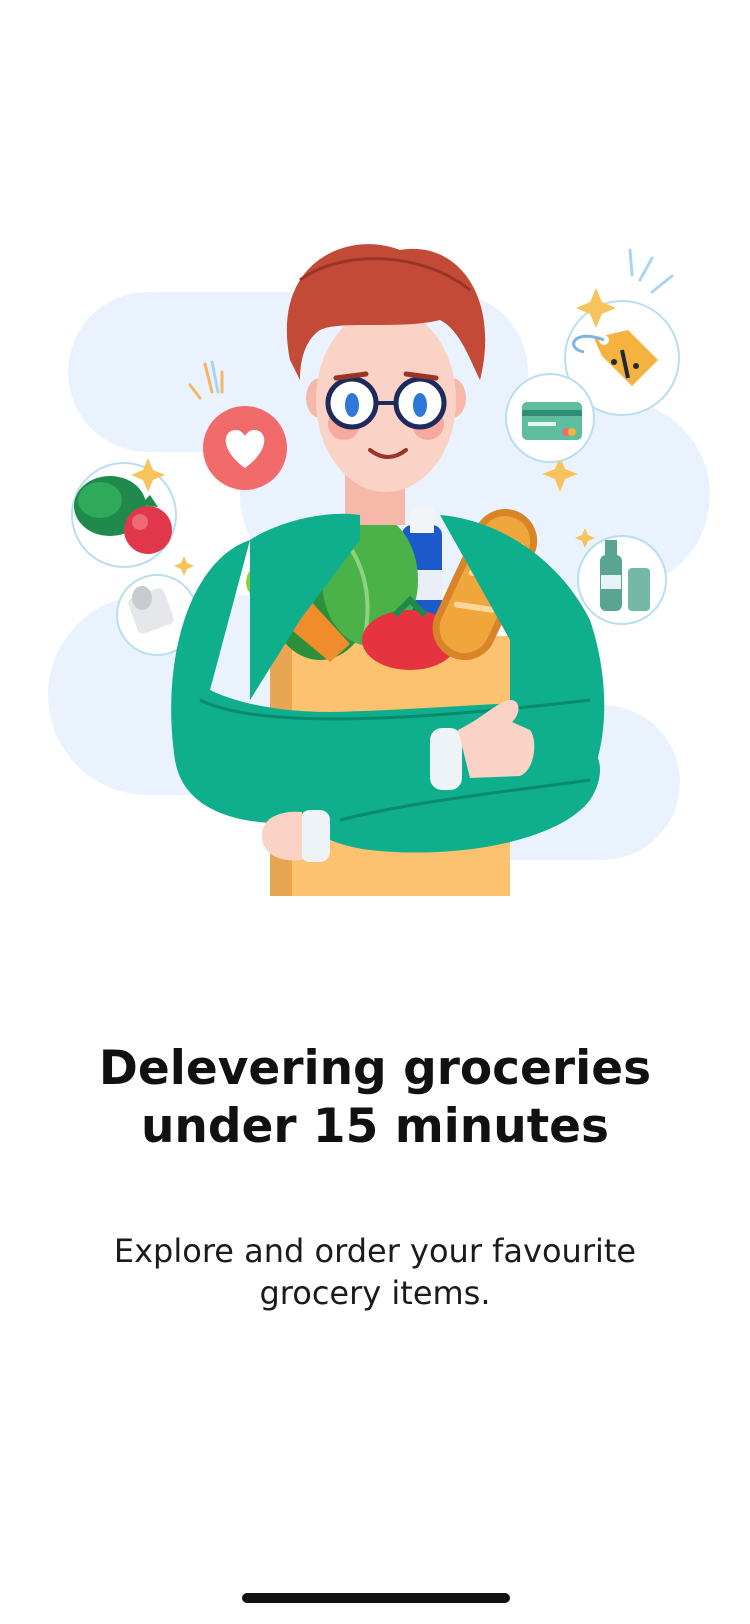 Image resolution: width=750 pixels, height=1624 pixels. Describe the element at coordinates (375, 1068) in the screenshot. I see `title-line: Delevering groceries` at that location.